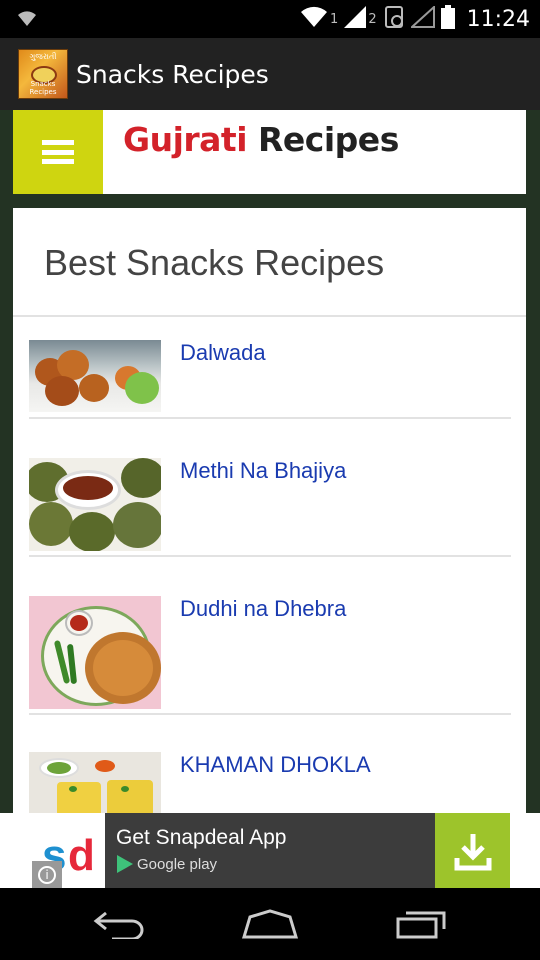 The width and height of the screenshot is (540, 960). I want to click on recipe-item: Methi Na Bhajiya, so click(270, 508).